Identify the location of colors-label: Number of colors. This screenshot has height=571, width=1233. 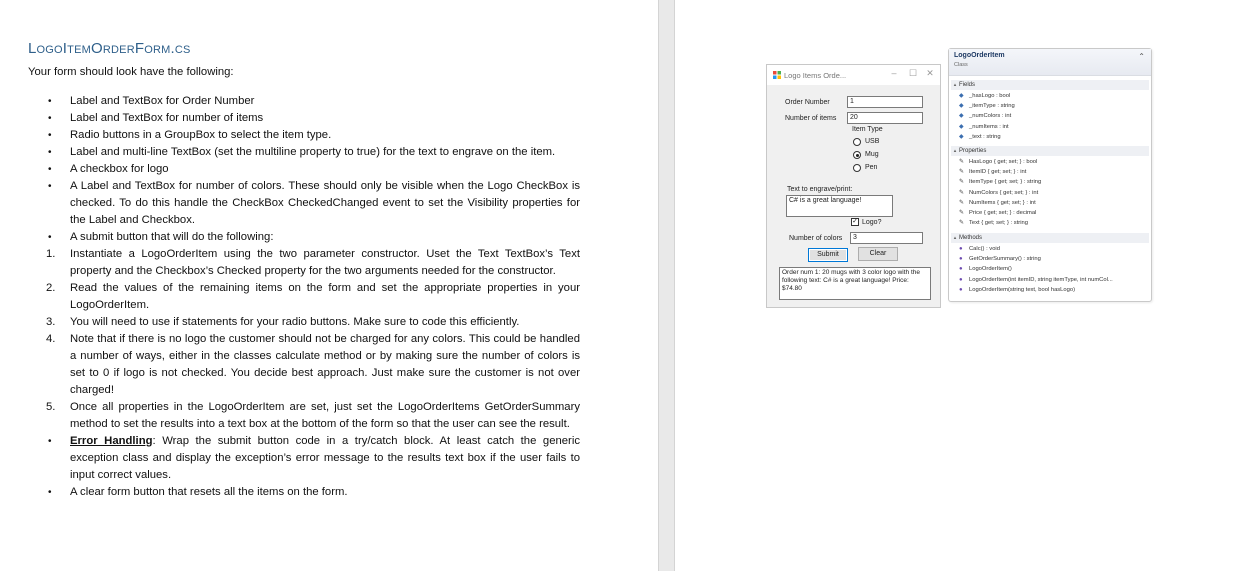
(816, 238).